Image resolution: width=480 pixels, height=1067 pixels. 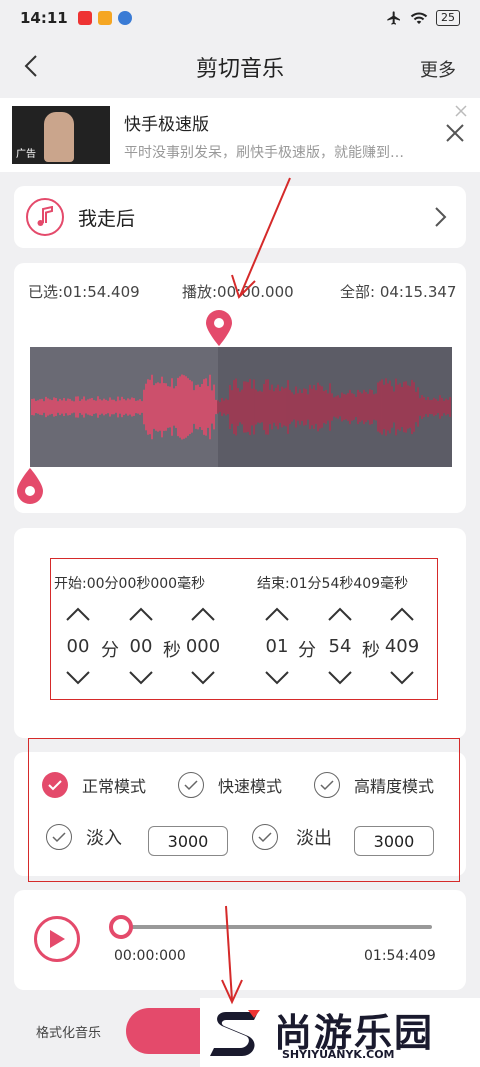 What do you see at coordinates (338, 1054) in the screenshot?
I see `watermark-url: SHYIYUANYK.COM` at bounding box center [338, 1054].